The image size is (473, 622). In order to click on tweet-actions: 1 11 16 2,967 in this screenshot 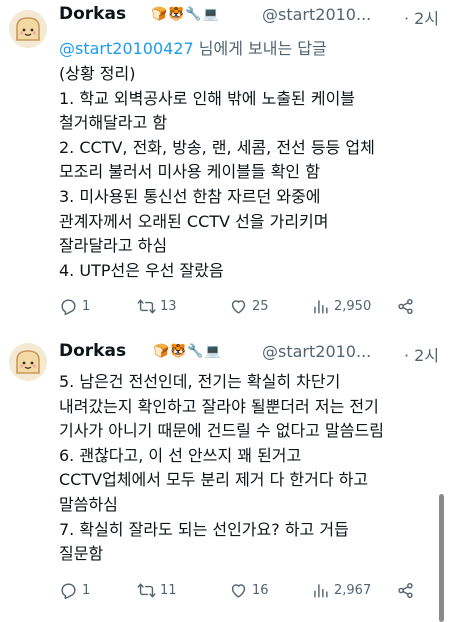, I will do `click(239, 591)`.